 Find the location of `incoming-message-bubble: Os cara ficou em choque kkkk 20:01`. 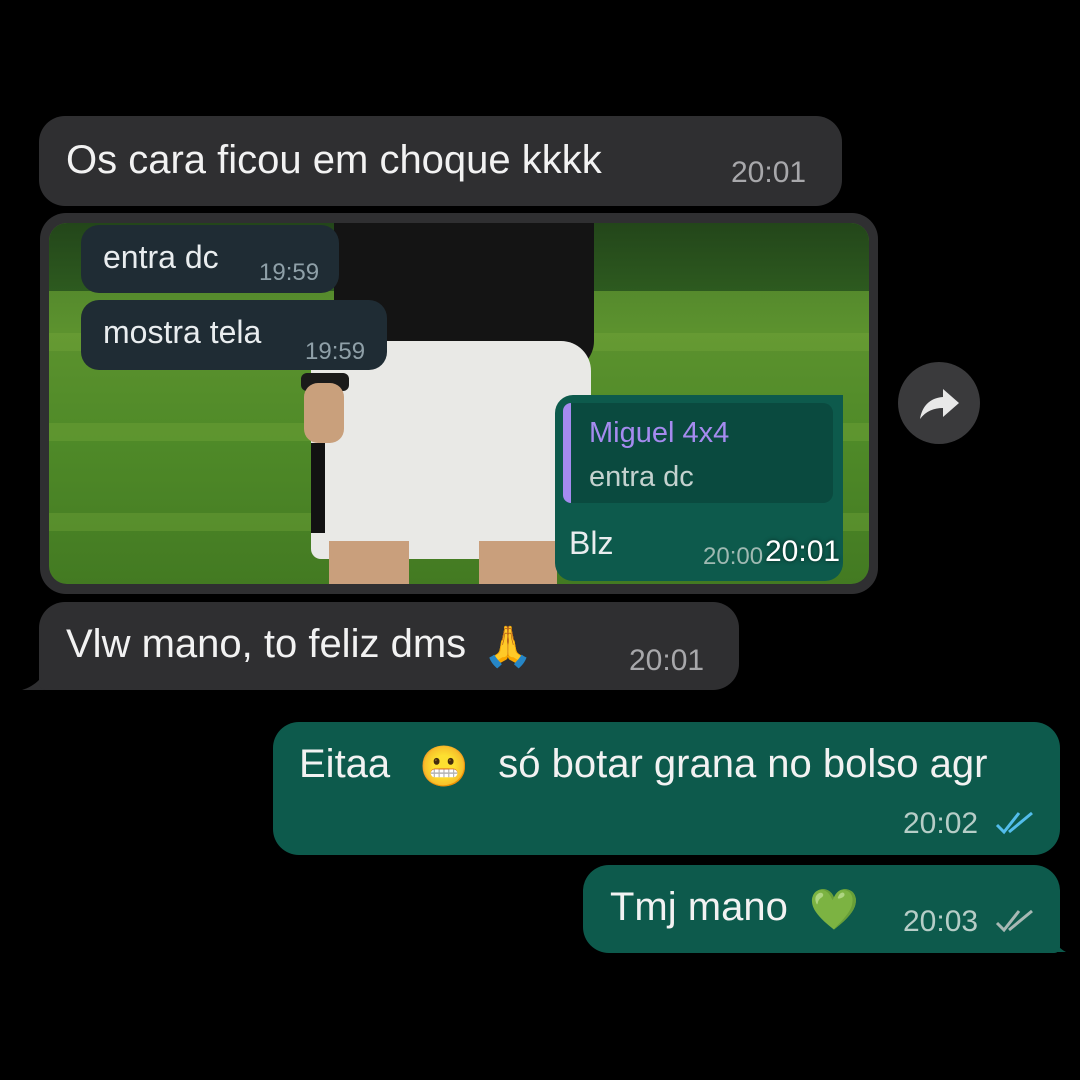

incoming-message-bubble: Os cara ficou em choque kkkk 20:01 is located at coordinates (440, 161).